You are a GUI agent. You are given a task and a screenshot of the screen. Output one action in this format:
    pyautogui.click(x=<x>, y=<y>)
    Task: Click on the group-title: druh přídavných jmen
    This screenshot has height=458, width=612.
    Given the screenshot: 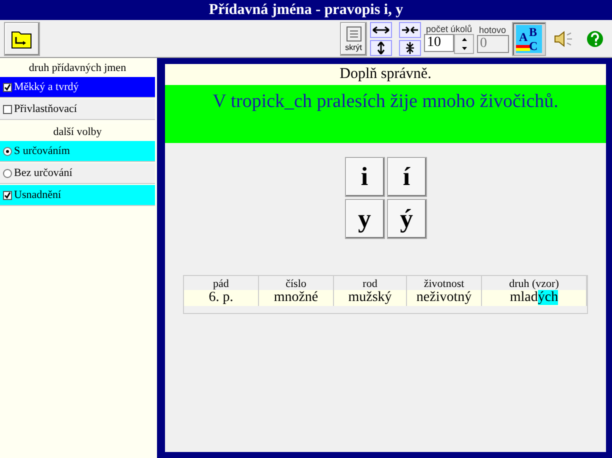 What is the action you would take?
    pyautogui.click(x=78, y=68)
    